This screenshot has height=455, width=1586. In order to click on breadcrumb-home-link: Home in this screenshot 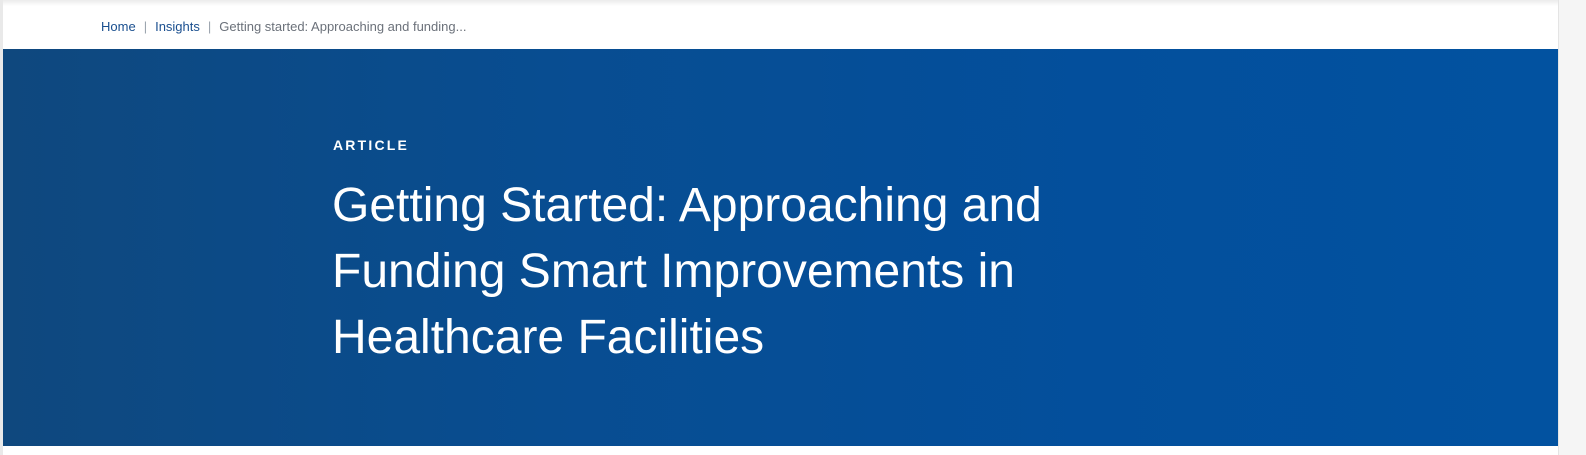, I will do `click(118, 26)`.